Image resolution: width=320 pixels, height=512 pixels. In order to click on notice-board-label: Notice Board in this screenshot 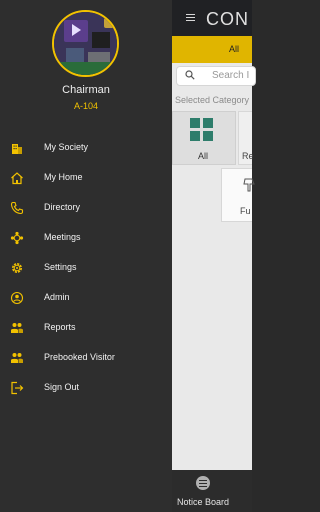, I will do `click(203, 502)`.